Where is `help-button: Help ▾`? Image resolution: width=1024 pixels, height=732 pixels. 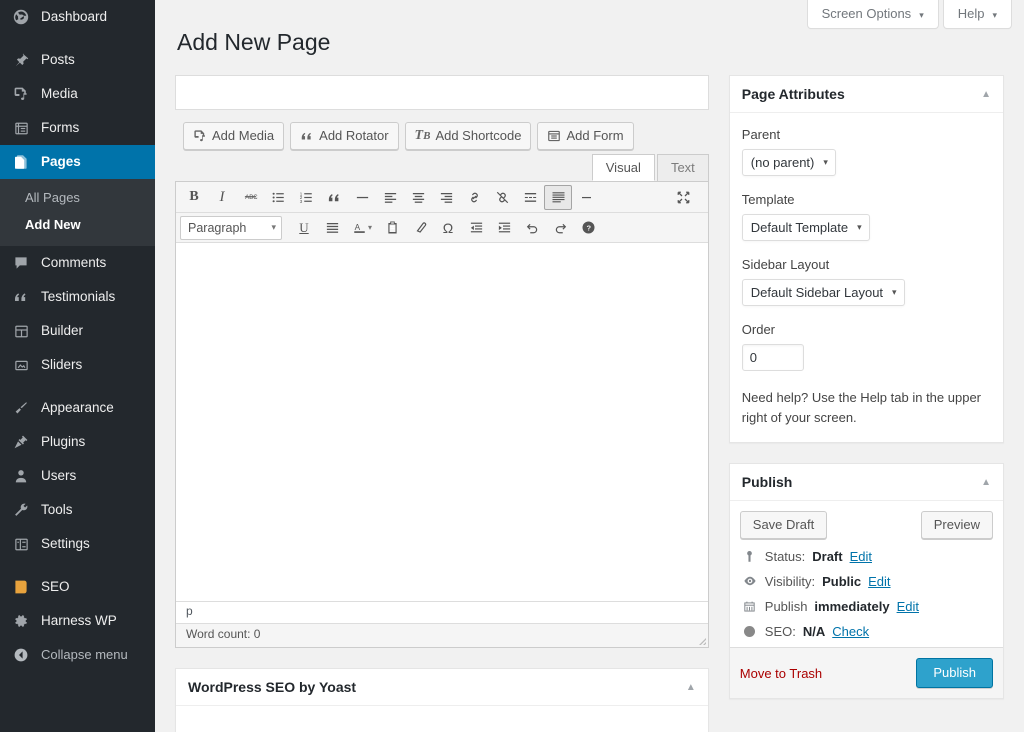 help-button: Help ▾ is located at coordinates (977, 14).